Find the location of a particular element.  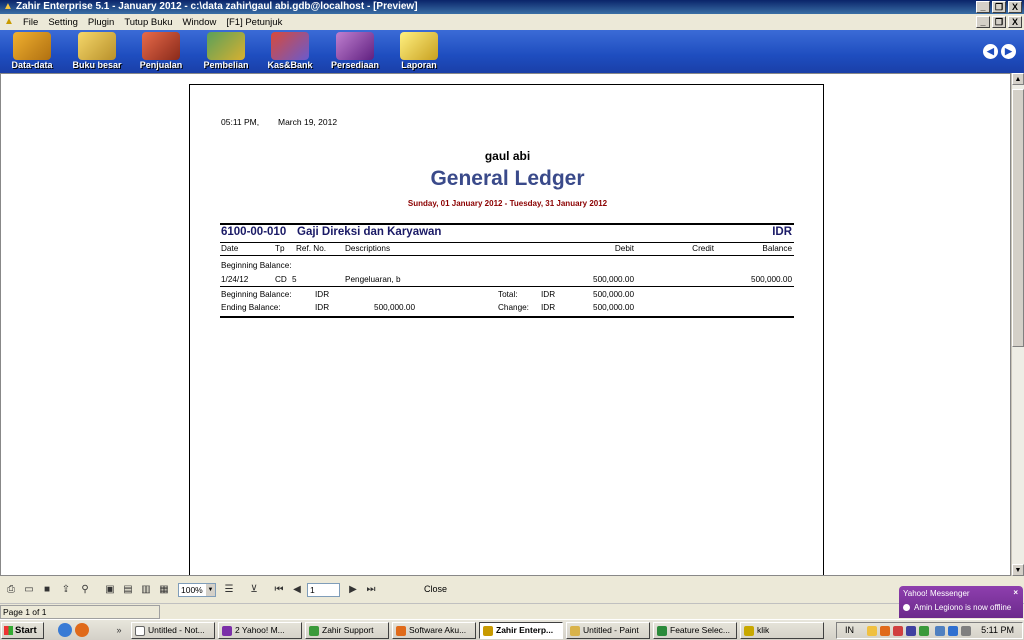

inventory-icon is located at coordinates (355, 46).